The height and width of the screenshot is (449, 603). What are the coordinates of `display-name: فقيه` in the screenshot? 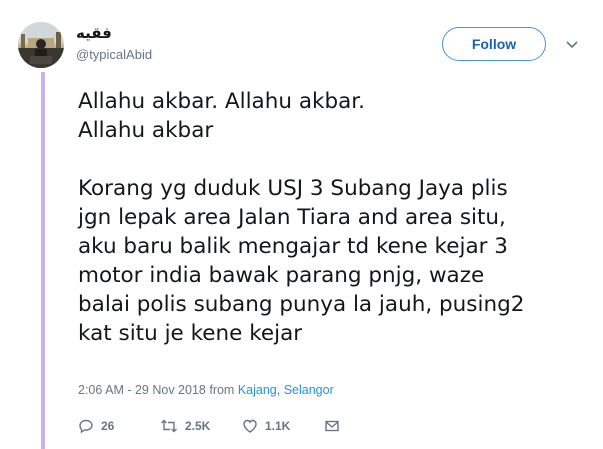 It's located at (94, 33).